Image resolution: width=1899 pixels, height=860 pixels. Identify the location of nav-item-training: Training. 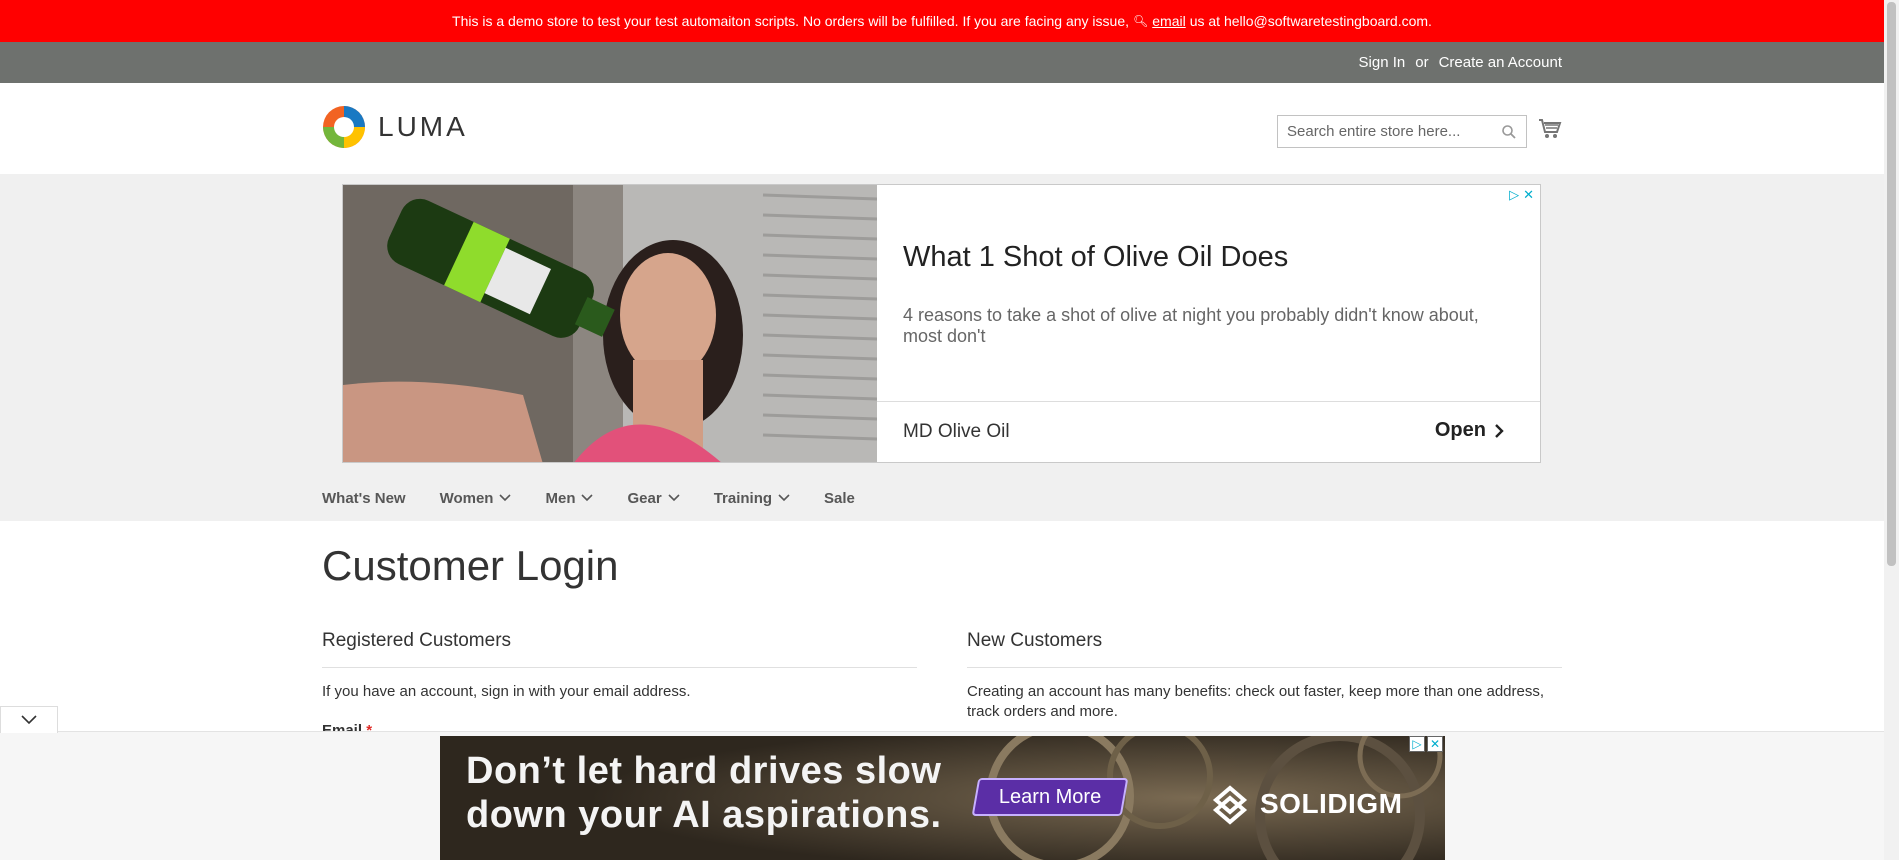
(752, 498).